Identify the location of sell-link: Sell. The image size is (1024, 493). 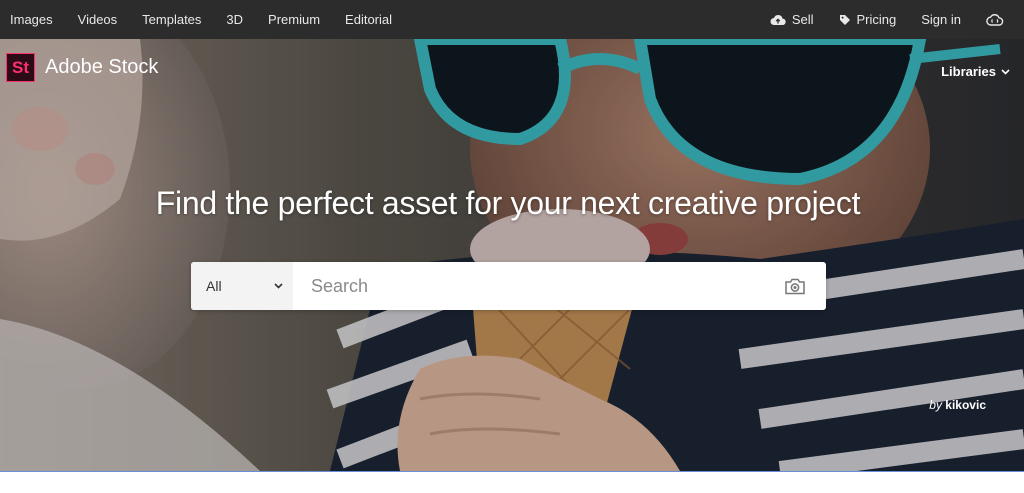
(792, 19).